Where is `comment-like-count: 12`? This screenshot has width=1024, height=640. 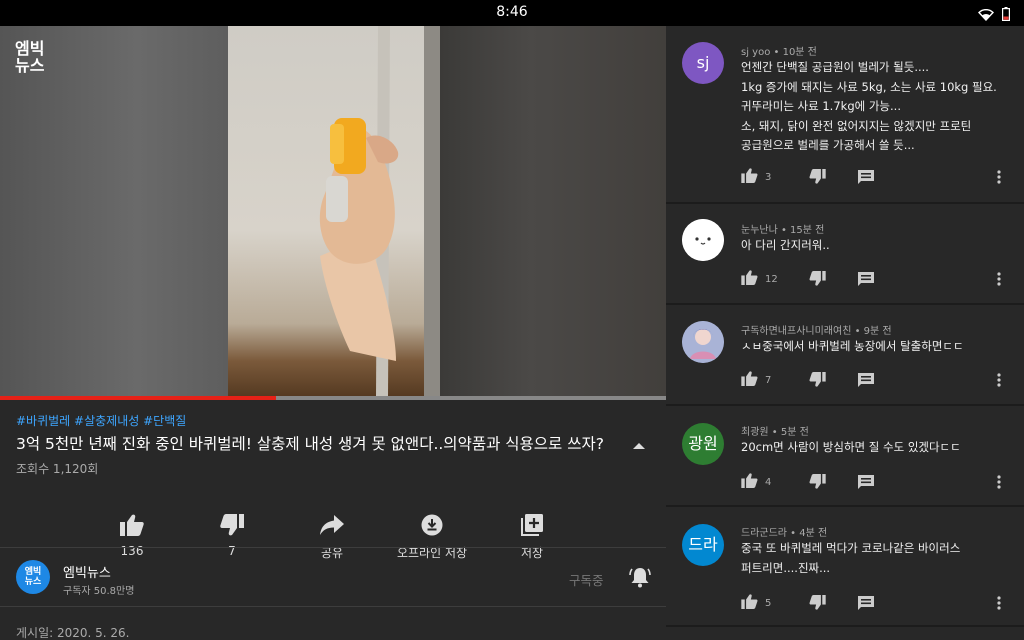
comment-like-count: 12 is located at coordinates (771, 279).